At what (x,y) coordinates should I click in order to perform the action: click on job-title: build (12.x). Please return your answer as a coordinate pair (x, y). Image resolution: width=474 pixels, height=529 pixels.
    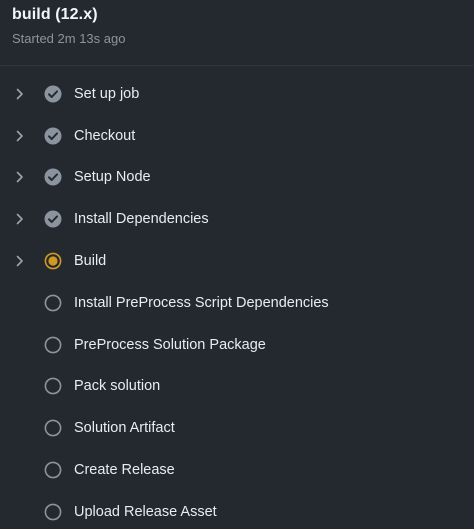
    Looking at the image, I should click on (55, 14).